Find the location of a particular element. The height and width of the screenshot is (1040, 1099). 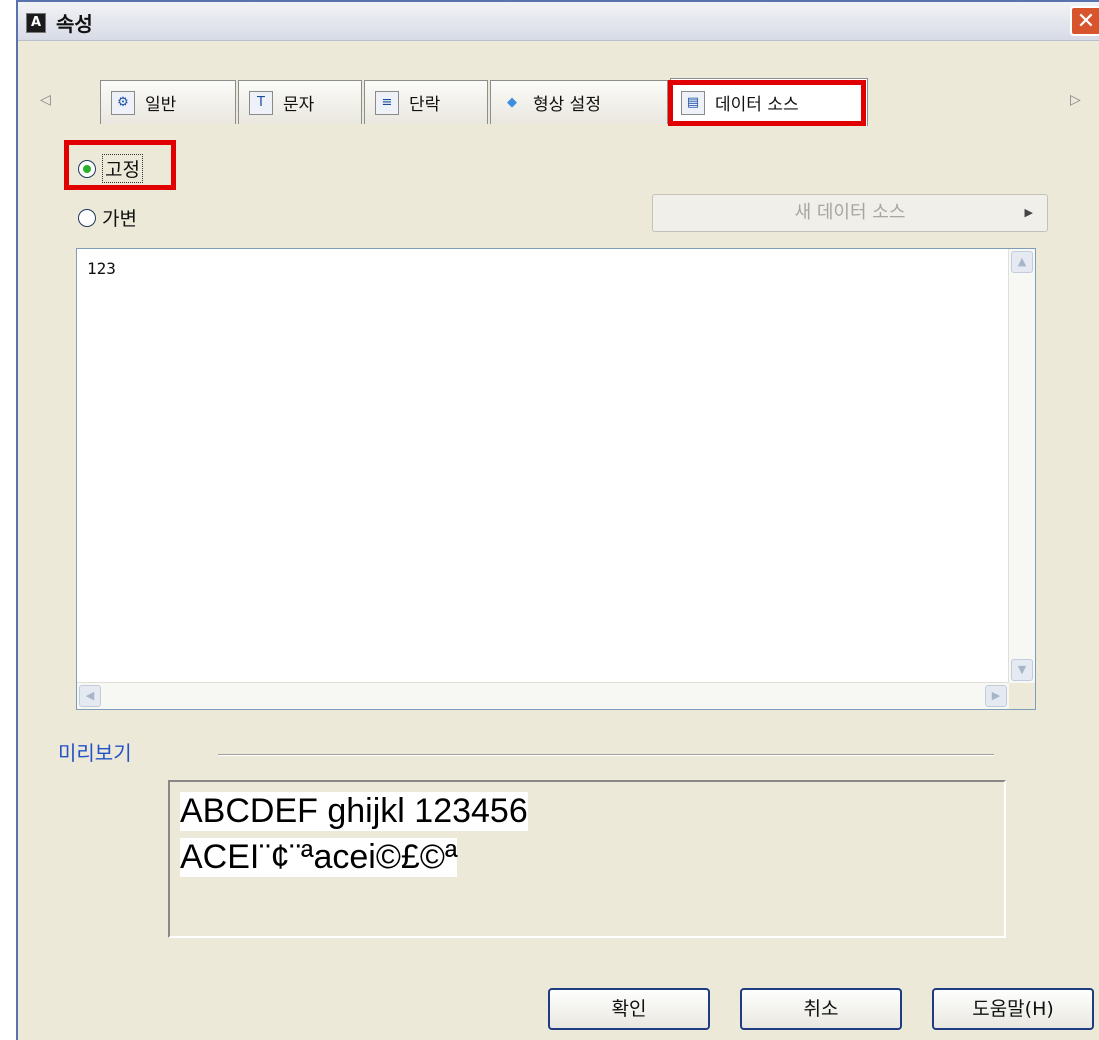

preview-divider is located at coordinates (606, 755).